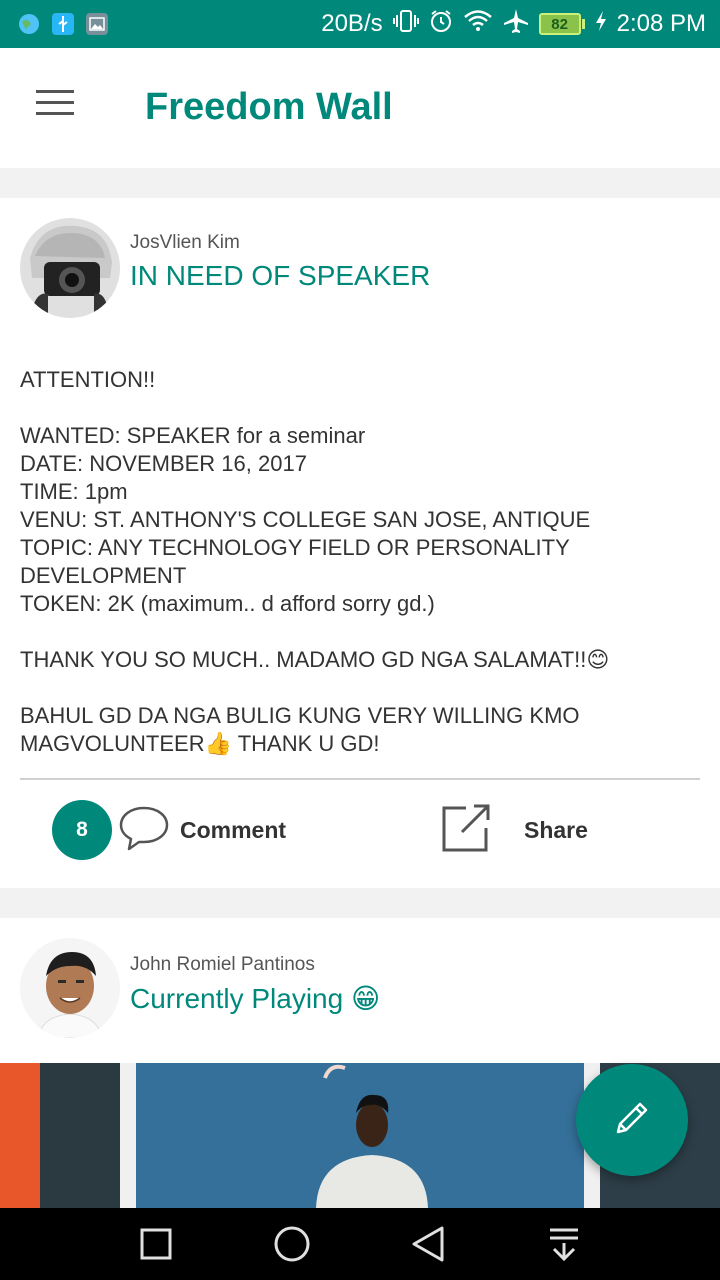  What do you see at coordinates (661, 23) in the screenshot?
I see `clock: 2:08 PM` at bounding box center [661, 23].